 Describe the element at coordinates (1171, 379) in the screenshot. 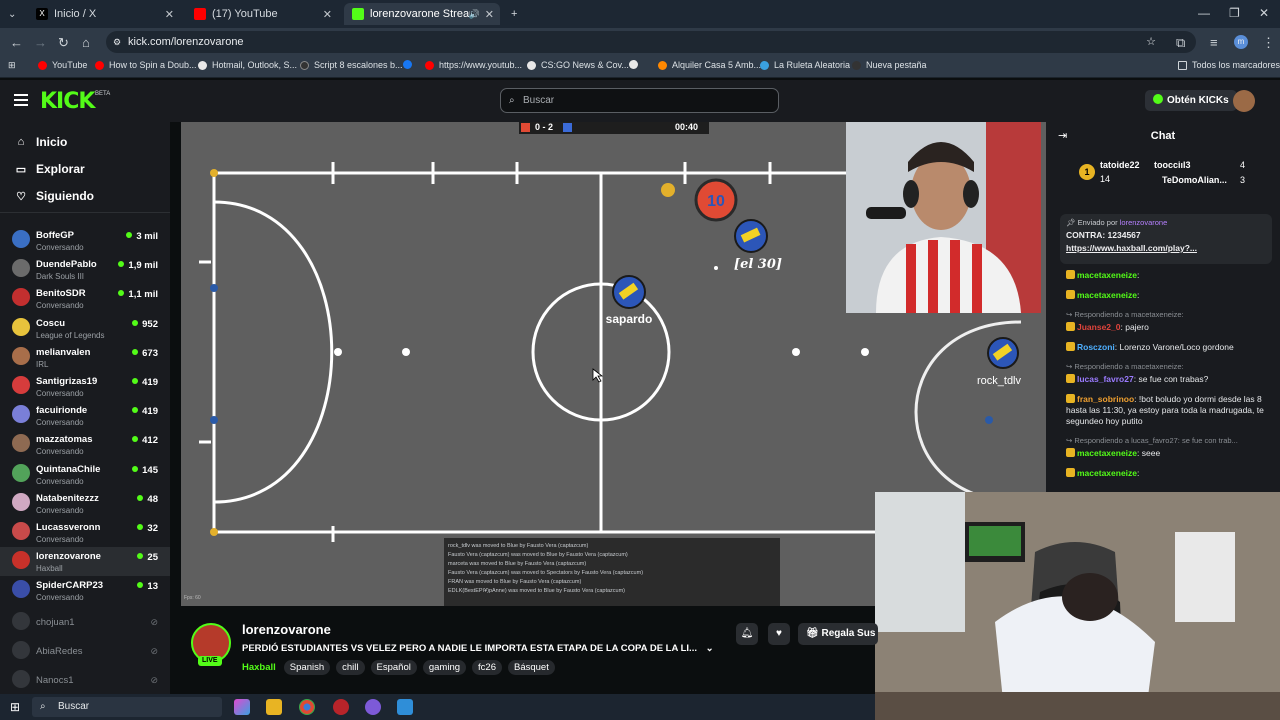

I see `chat-message: lucas_favro27: se fue con trabas?` at that location.